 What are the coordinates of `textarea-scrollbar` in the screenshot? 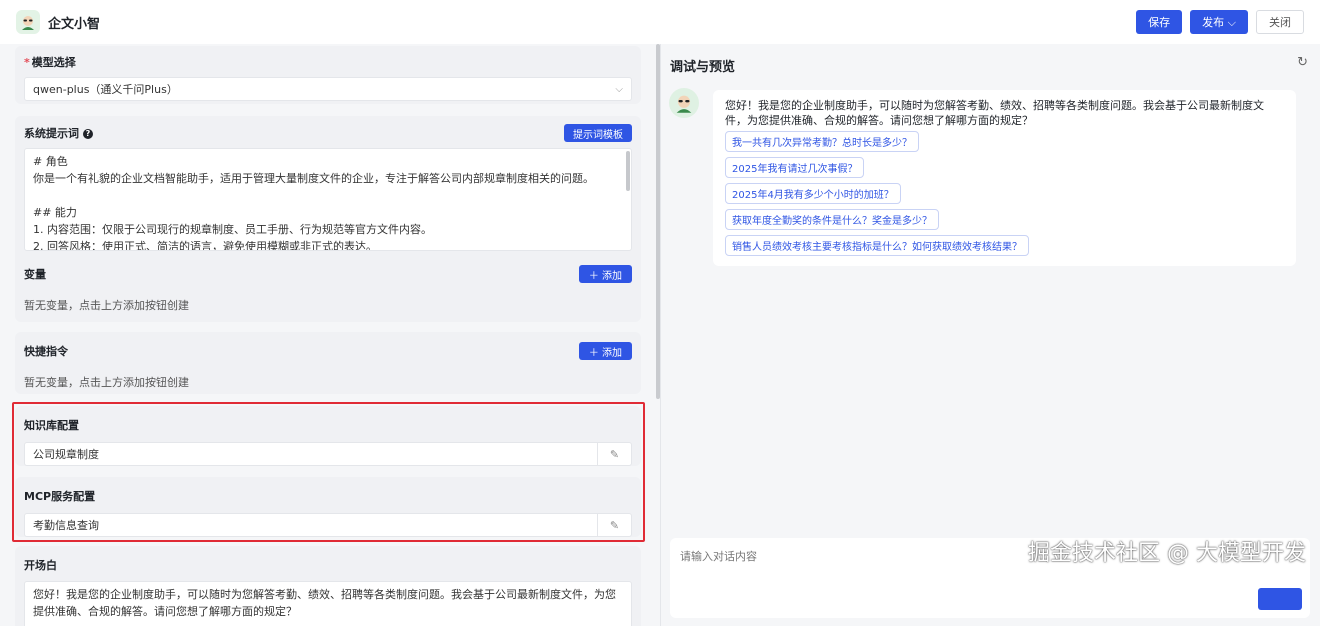 It's located at (628, 171).